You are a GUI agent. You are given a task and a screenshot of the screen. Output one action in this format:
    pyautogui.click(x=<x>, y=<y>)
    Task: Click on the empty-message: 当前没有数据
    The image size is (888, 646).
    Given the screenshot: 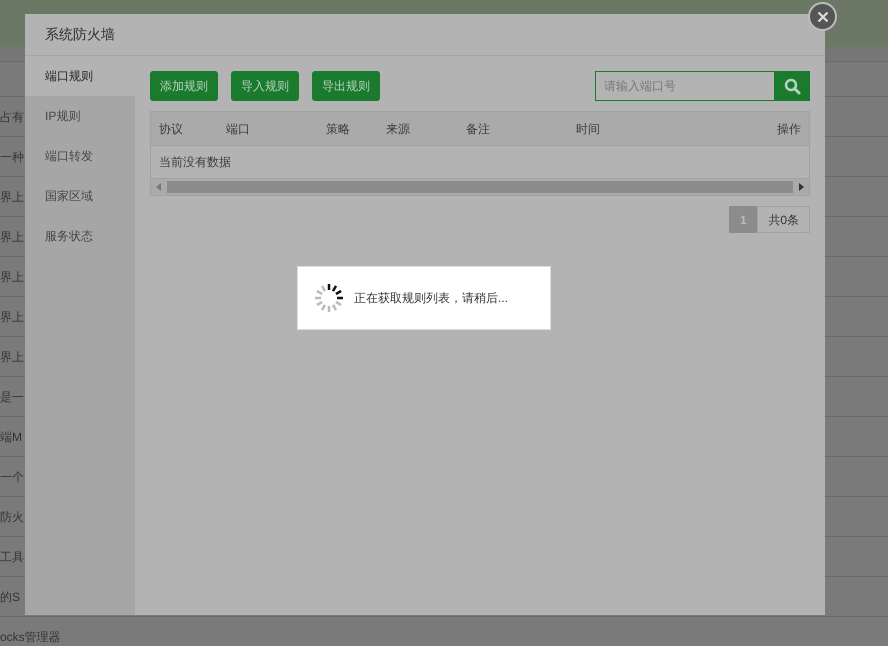 What is the action you would take?
    pyautogui.click(x=195, y=162)
    